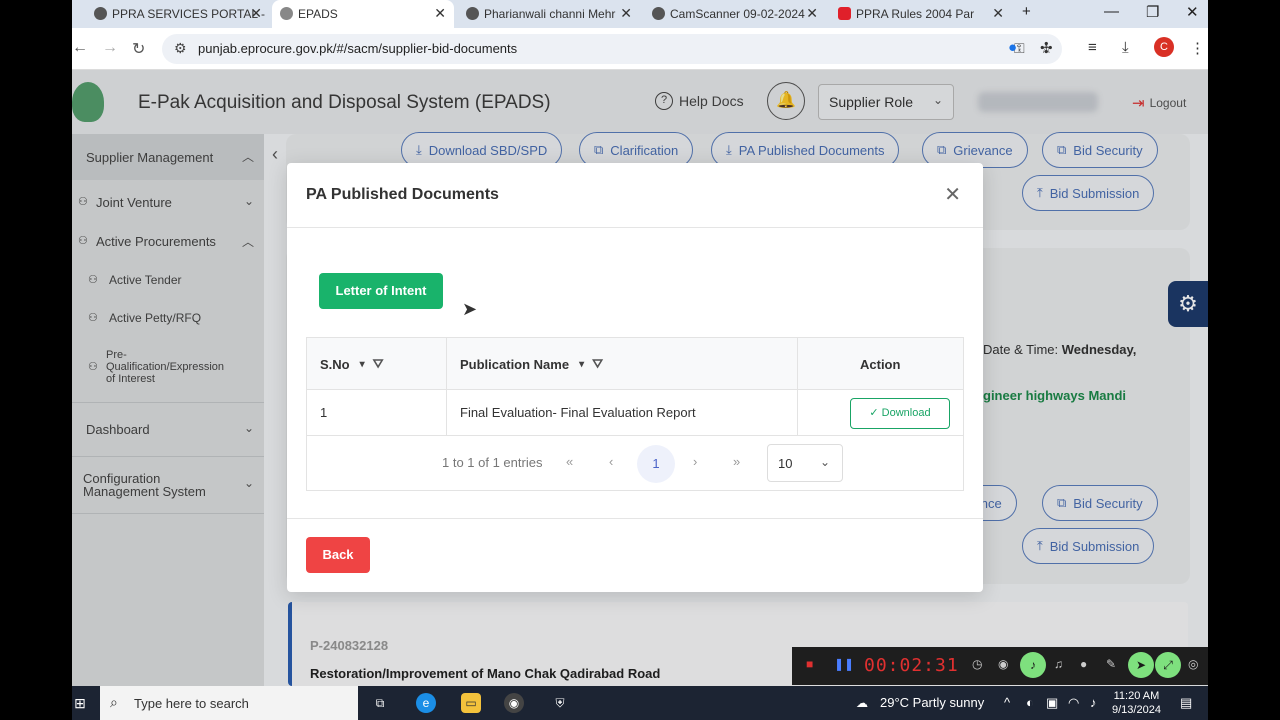  I want to click on screen-recorder-toolbar: ■ ❚❚ 00:02:31 ◷ ◉ ♪ ♫ ● ✎ ➤ ⤢ ◎, so click(1000, 666).